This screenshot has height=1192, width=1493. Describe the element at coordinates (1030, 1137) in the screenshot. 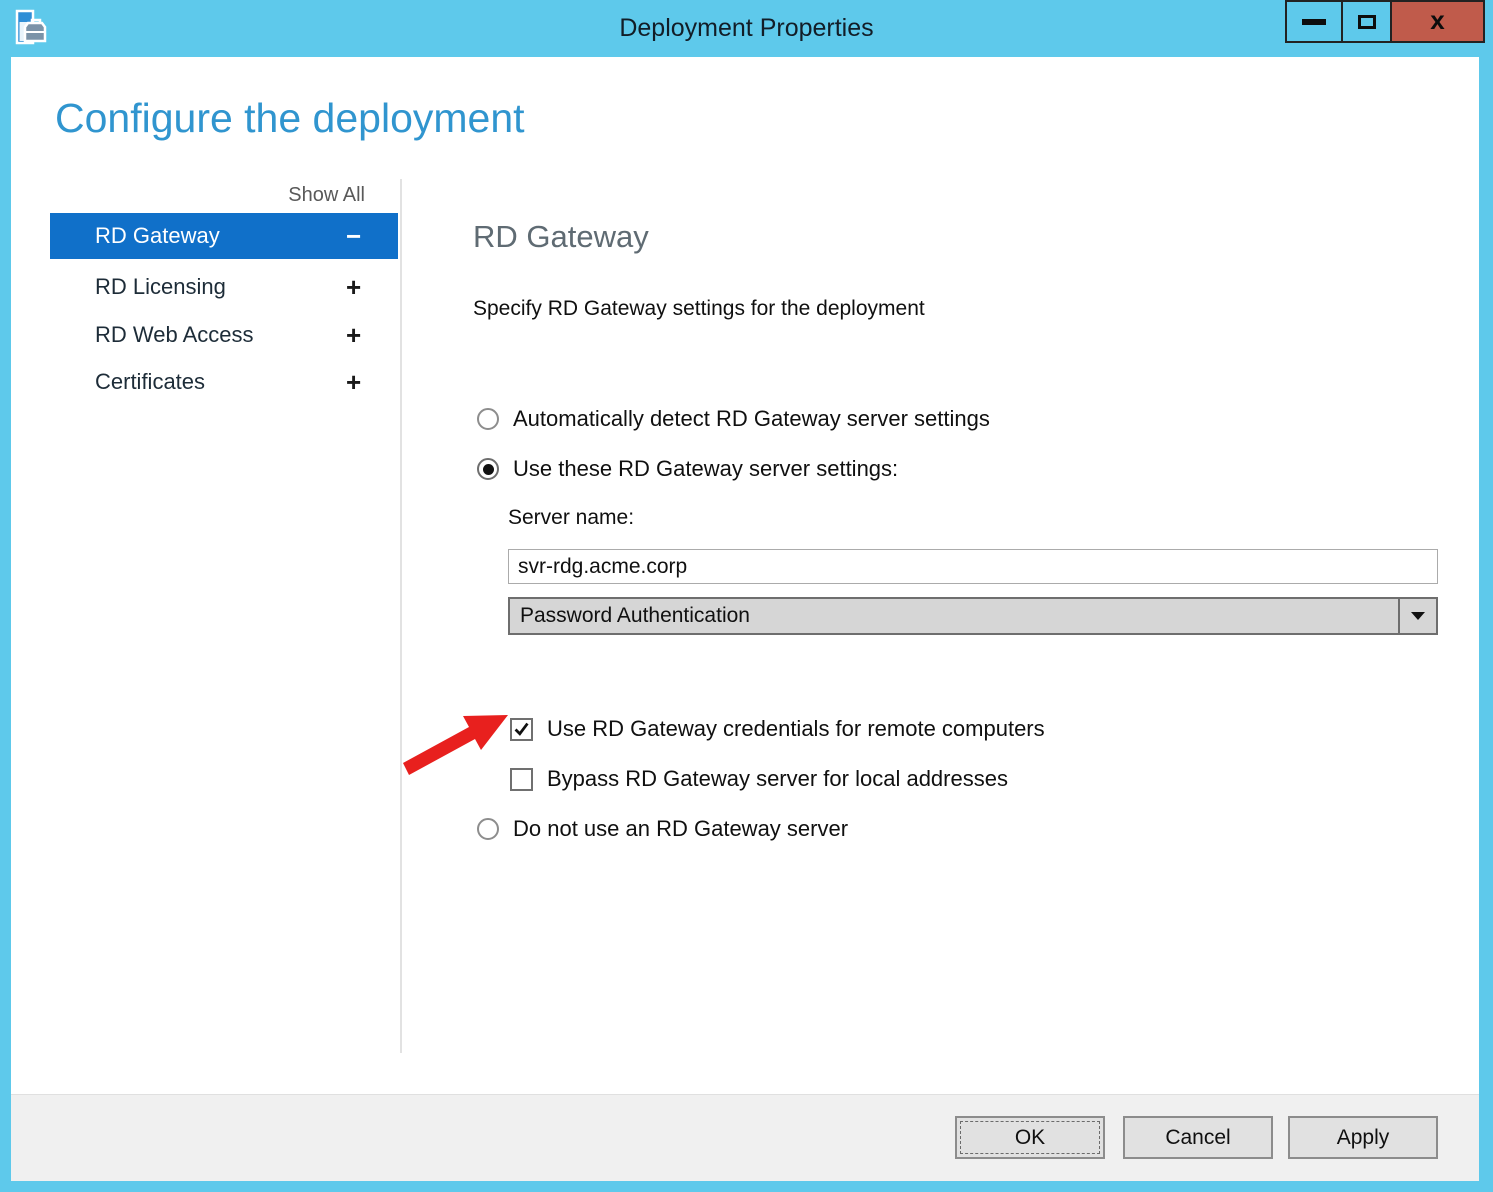

I see `ok-button: OK` at that location.